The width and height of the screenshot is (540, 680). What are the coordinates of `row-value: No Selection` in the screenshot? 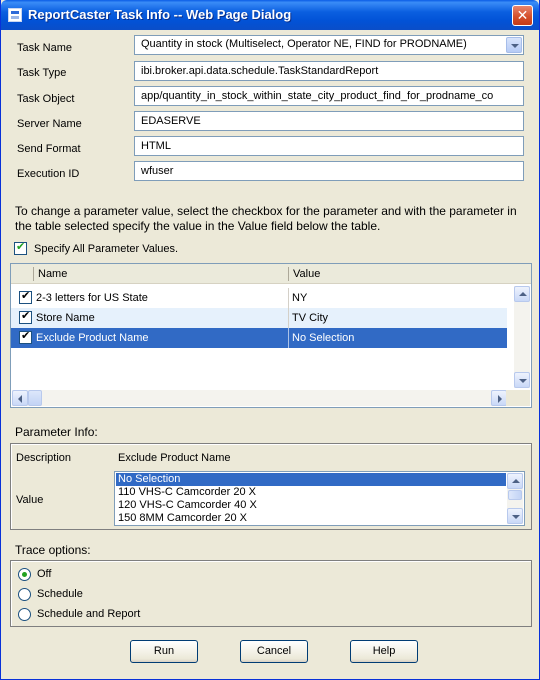 It's located at (323, 338).